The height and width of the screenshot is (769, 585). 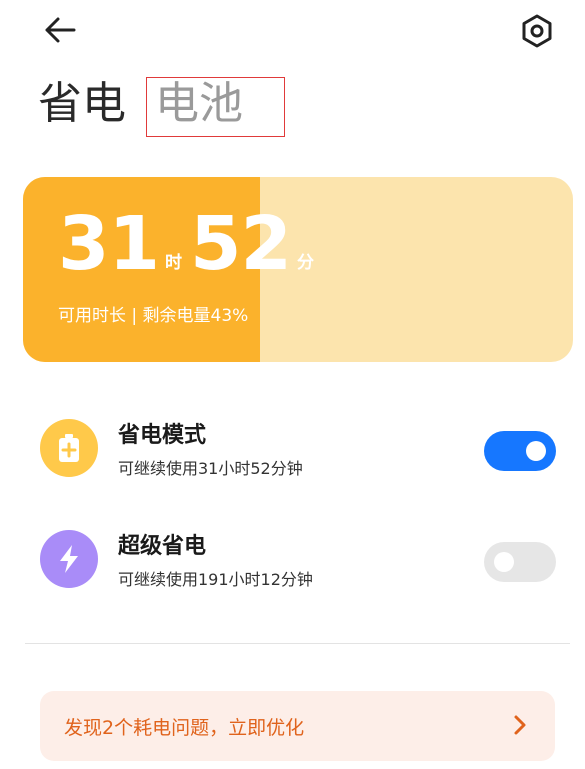 I want to click on settings-button, so click(x=537, y=31).